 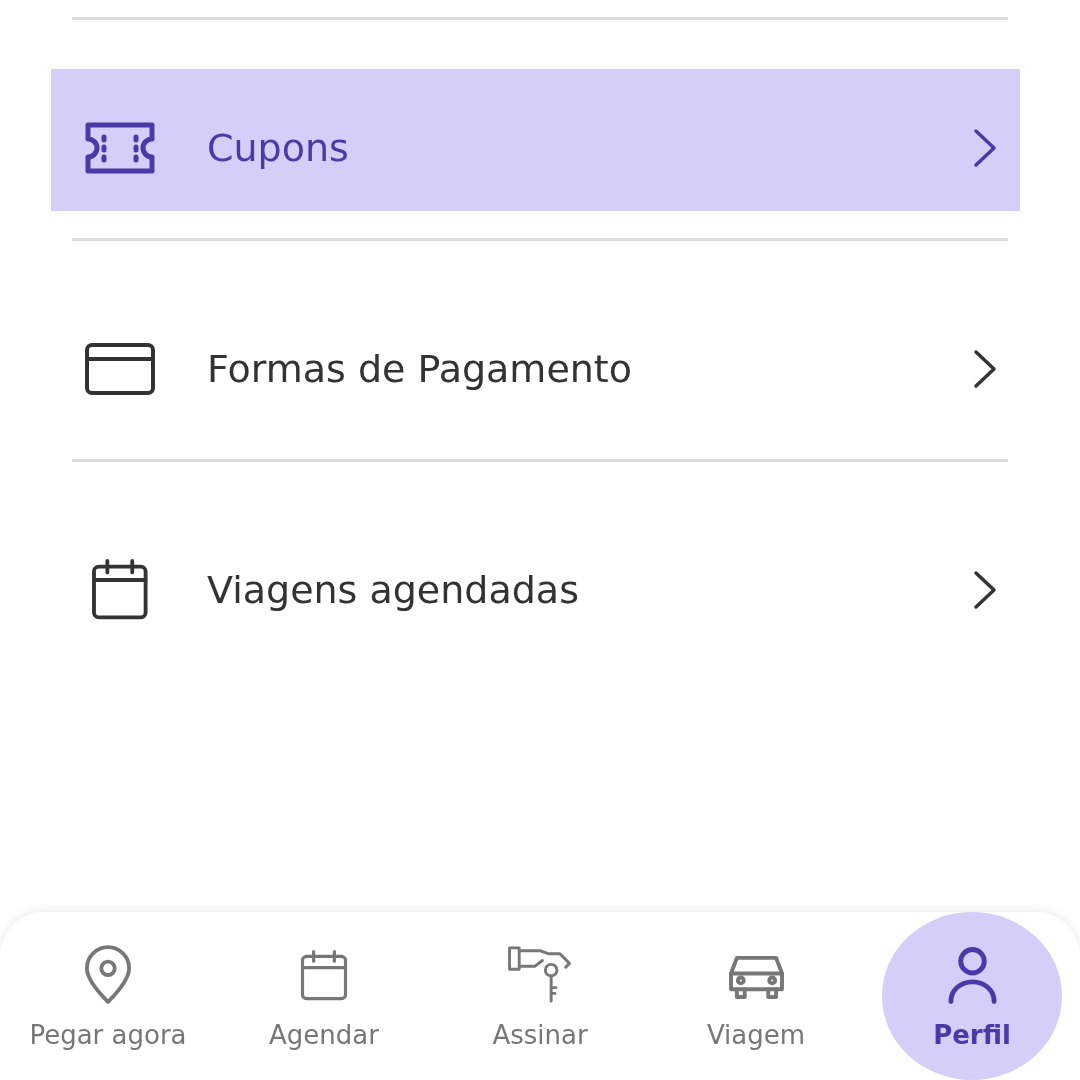 What do you see at coordinates (120, 369) in the screenshot?
I see `credit-card-icon` at bounding box center [120, 369].